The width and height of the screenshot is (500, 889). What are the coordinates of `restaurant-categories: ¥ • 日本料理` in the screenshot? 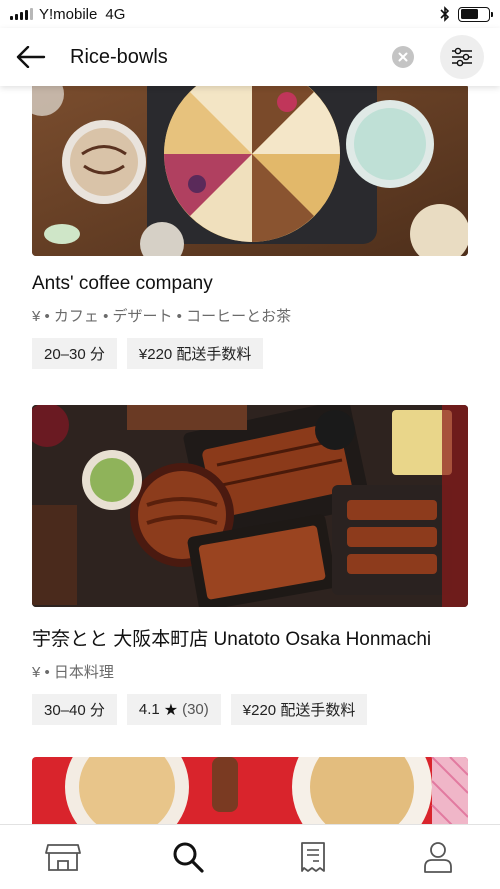 It's located at (73, 672).